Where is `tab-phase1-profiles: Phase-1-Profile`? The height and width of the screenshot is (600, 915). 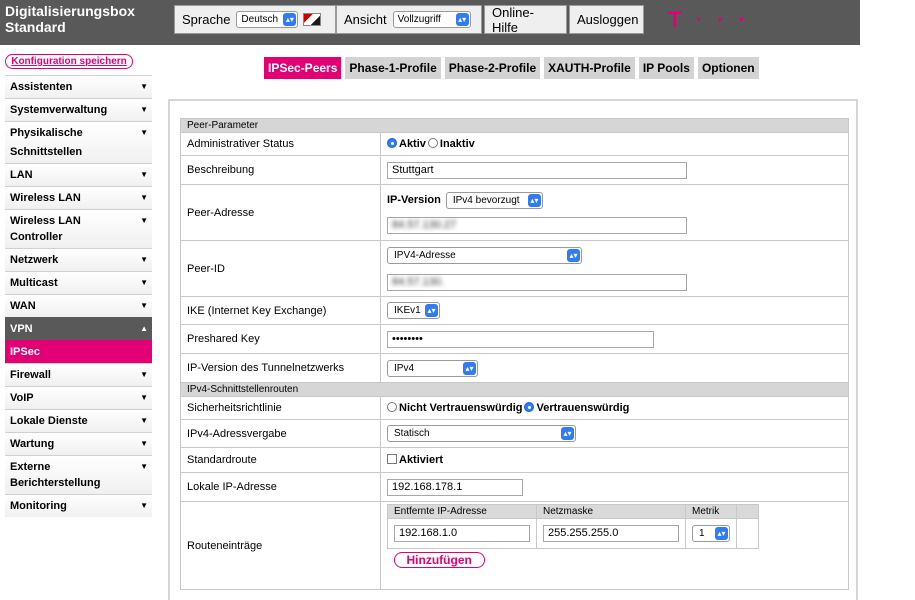 tab-phase1-profiles: Phase-1-Profile is located at coordinates (393, 68).